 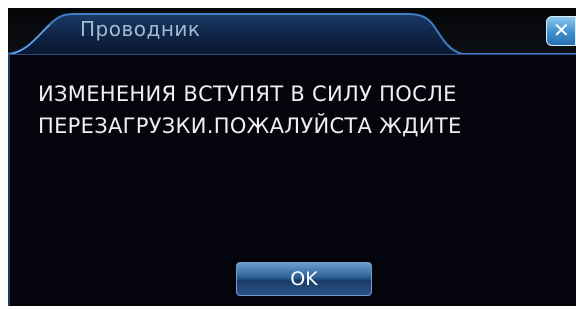 What do you see at coordinates (250, 126) in the screenshot?
I see `message-line-2: ПЕРЕЗАГРУЗКИ.ПОЖАЛУЙСТА ЖДИТЕ` at bounding box center [250, 126].